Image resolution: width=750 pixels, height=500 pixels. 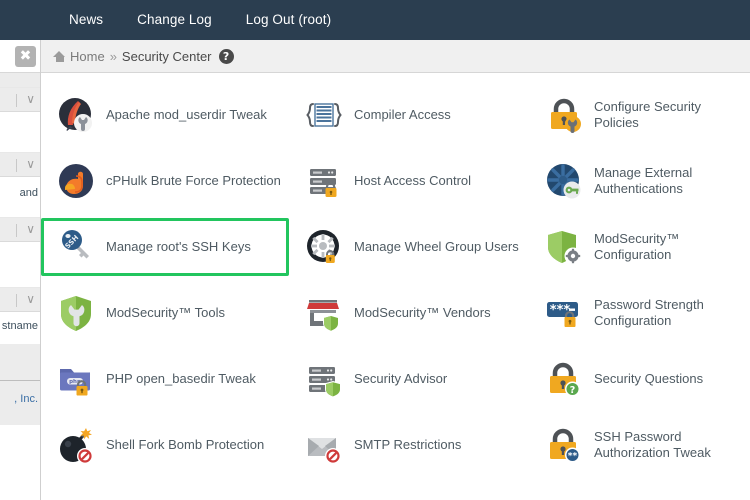 I want to click on security-item-smtp-restrictions: SMTP Restrictions, so click(x=409, y=445).